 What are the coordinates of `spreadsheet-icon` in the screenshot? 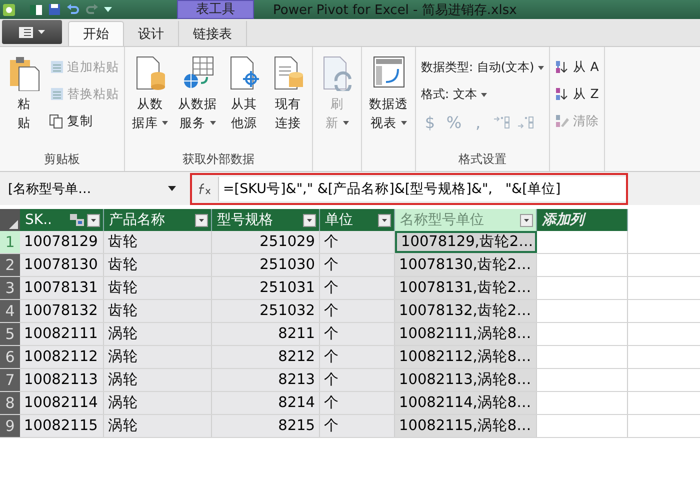 It's located at (36, 9).